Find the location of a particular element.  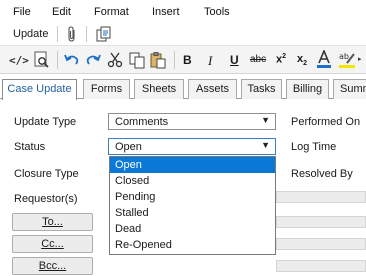

more-chevron-icon: ▸ is located at coordinates (362, 64).